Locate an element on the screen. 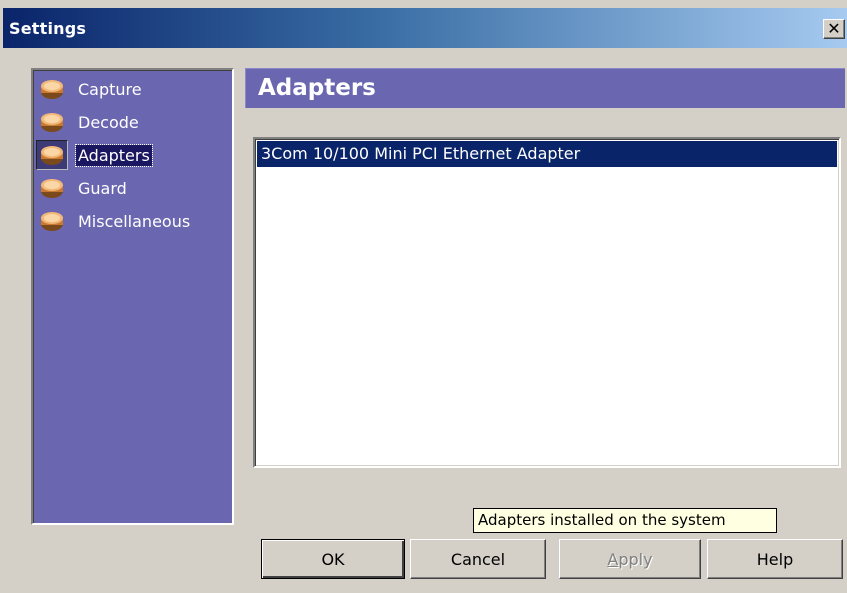  nav-item-decode: Decode is located at coordinates (88, 122).